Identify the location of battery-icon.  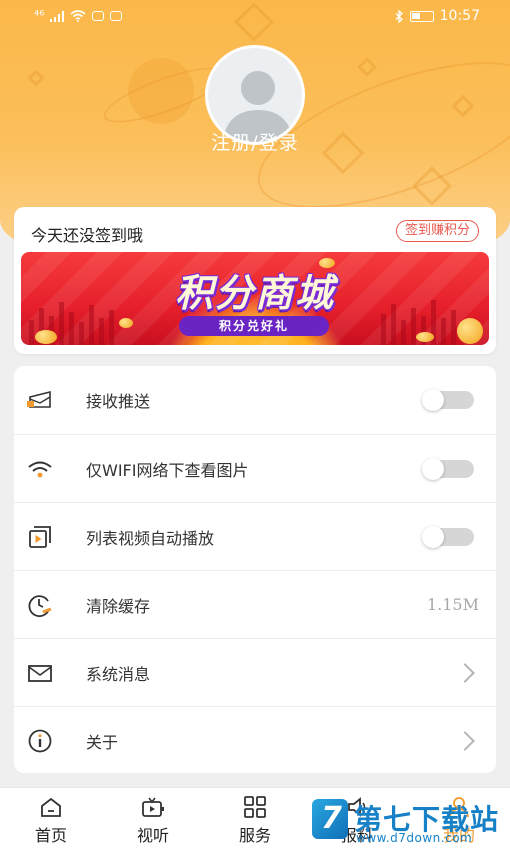
(421, 16).